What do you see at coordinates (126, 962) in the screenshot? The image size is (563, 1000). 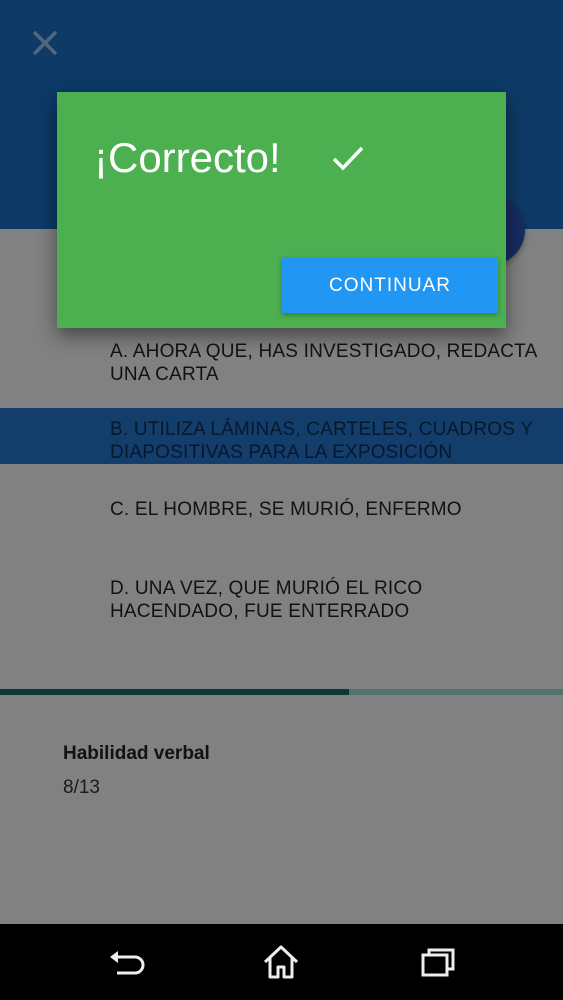 I see `back-icon` at bounding box center [126, 962].